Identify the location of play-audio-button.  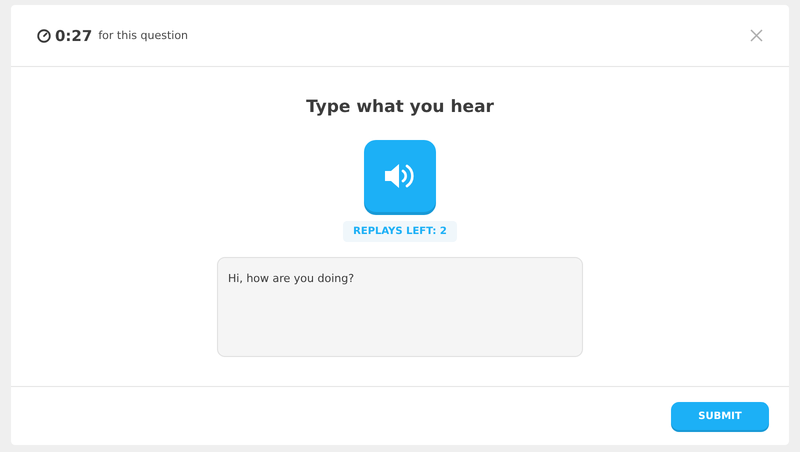
(400, 176).